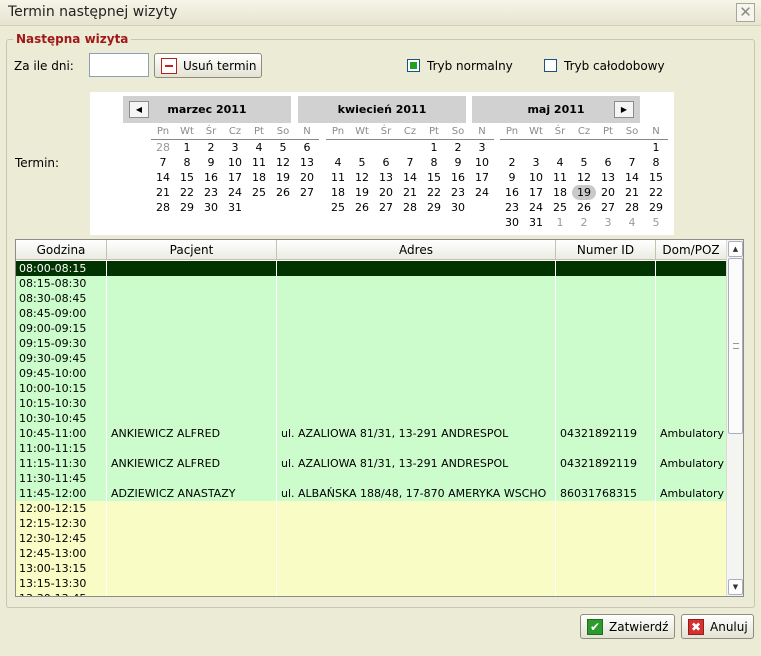 Image resolution: width=761 pixels, height=656 pixels. Describe the element at coordinates (235, 162) in the screenshot. I see `calendar-day: 10` at that location.